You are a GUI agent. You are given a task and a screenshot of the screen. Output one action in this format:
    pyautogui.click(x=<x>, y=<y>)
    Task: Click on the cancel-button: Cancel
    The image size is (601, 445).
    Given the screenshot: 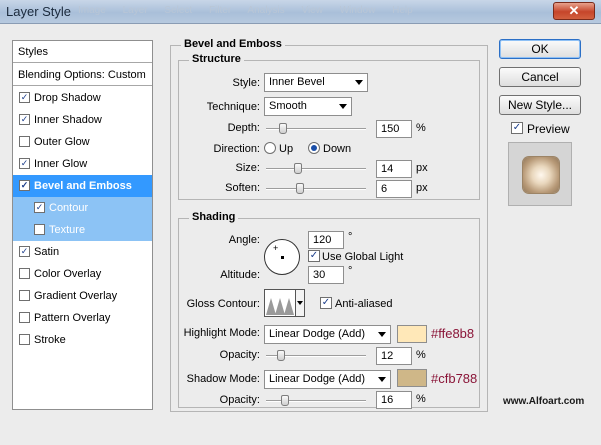 What is the action you would take?
    pyautogui.click(x=540, y=77)
    